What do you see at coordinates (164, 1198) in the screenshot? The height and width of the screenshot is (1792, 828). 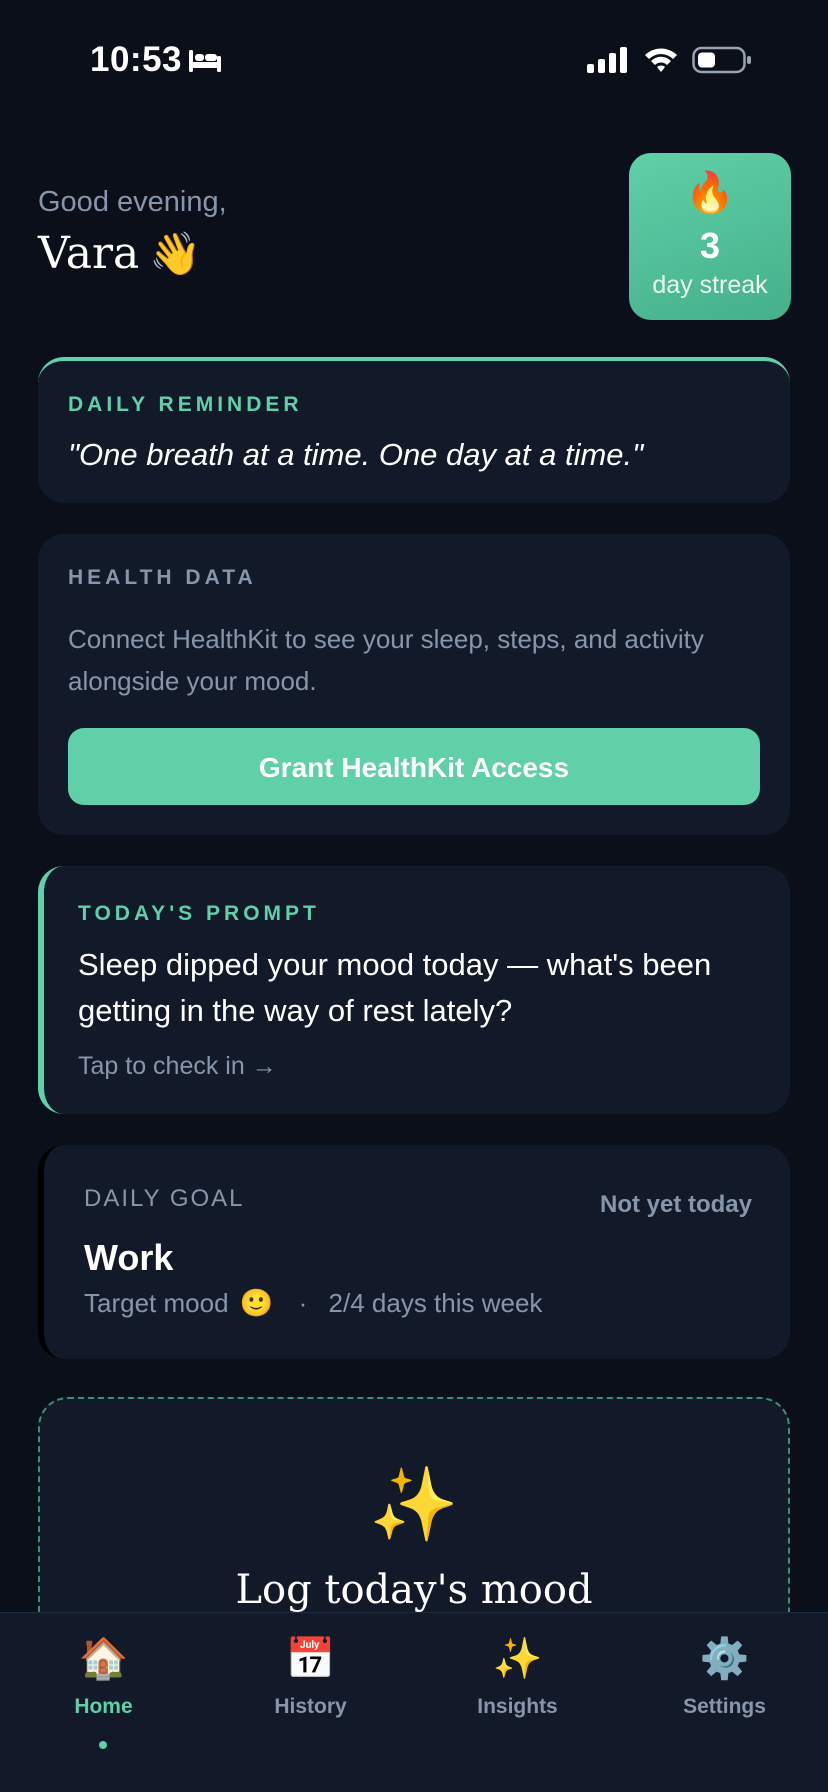 I see `goal-label: DAILY GOAL` at bounding box center [164, 1198].